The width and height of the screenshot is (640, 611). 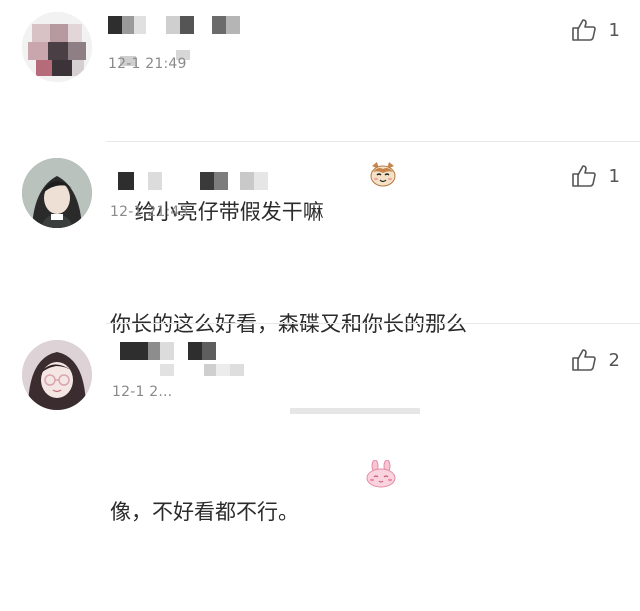 I want to click on pink-bunny-emoji, so click(x=354, y=480).